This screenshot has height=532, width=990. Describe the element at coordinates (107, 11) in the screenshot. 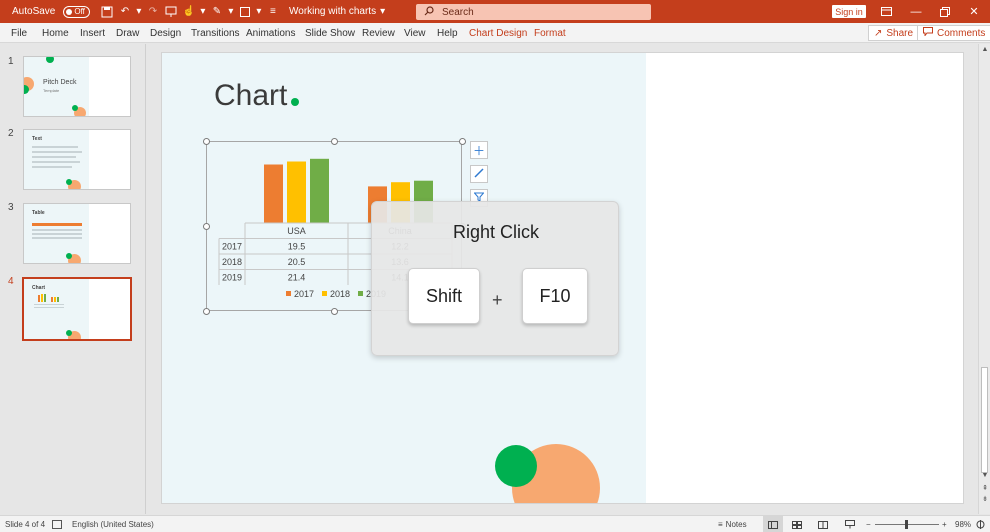

I see `save-icon` at that location.